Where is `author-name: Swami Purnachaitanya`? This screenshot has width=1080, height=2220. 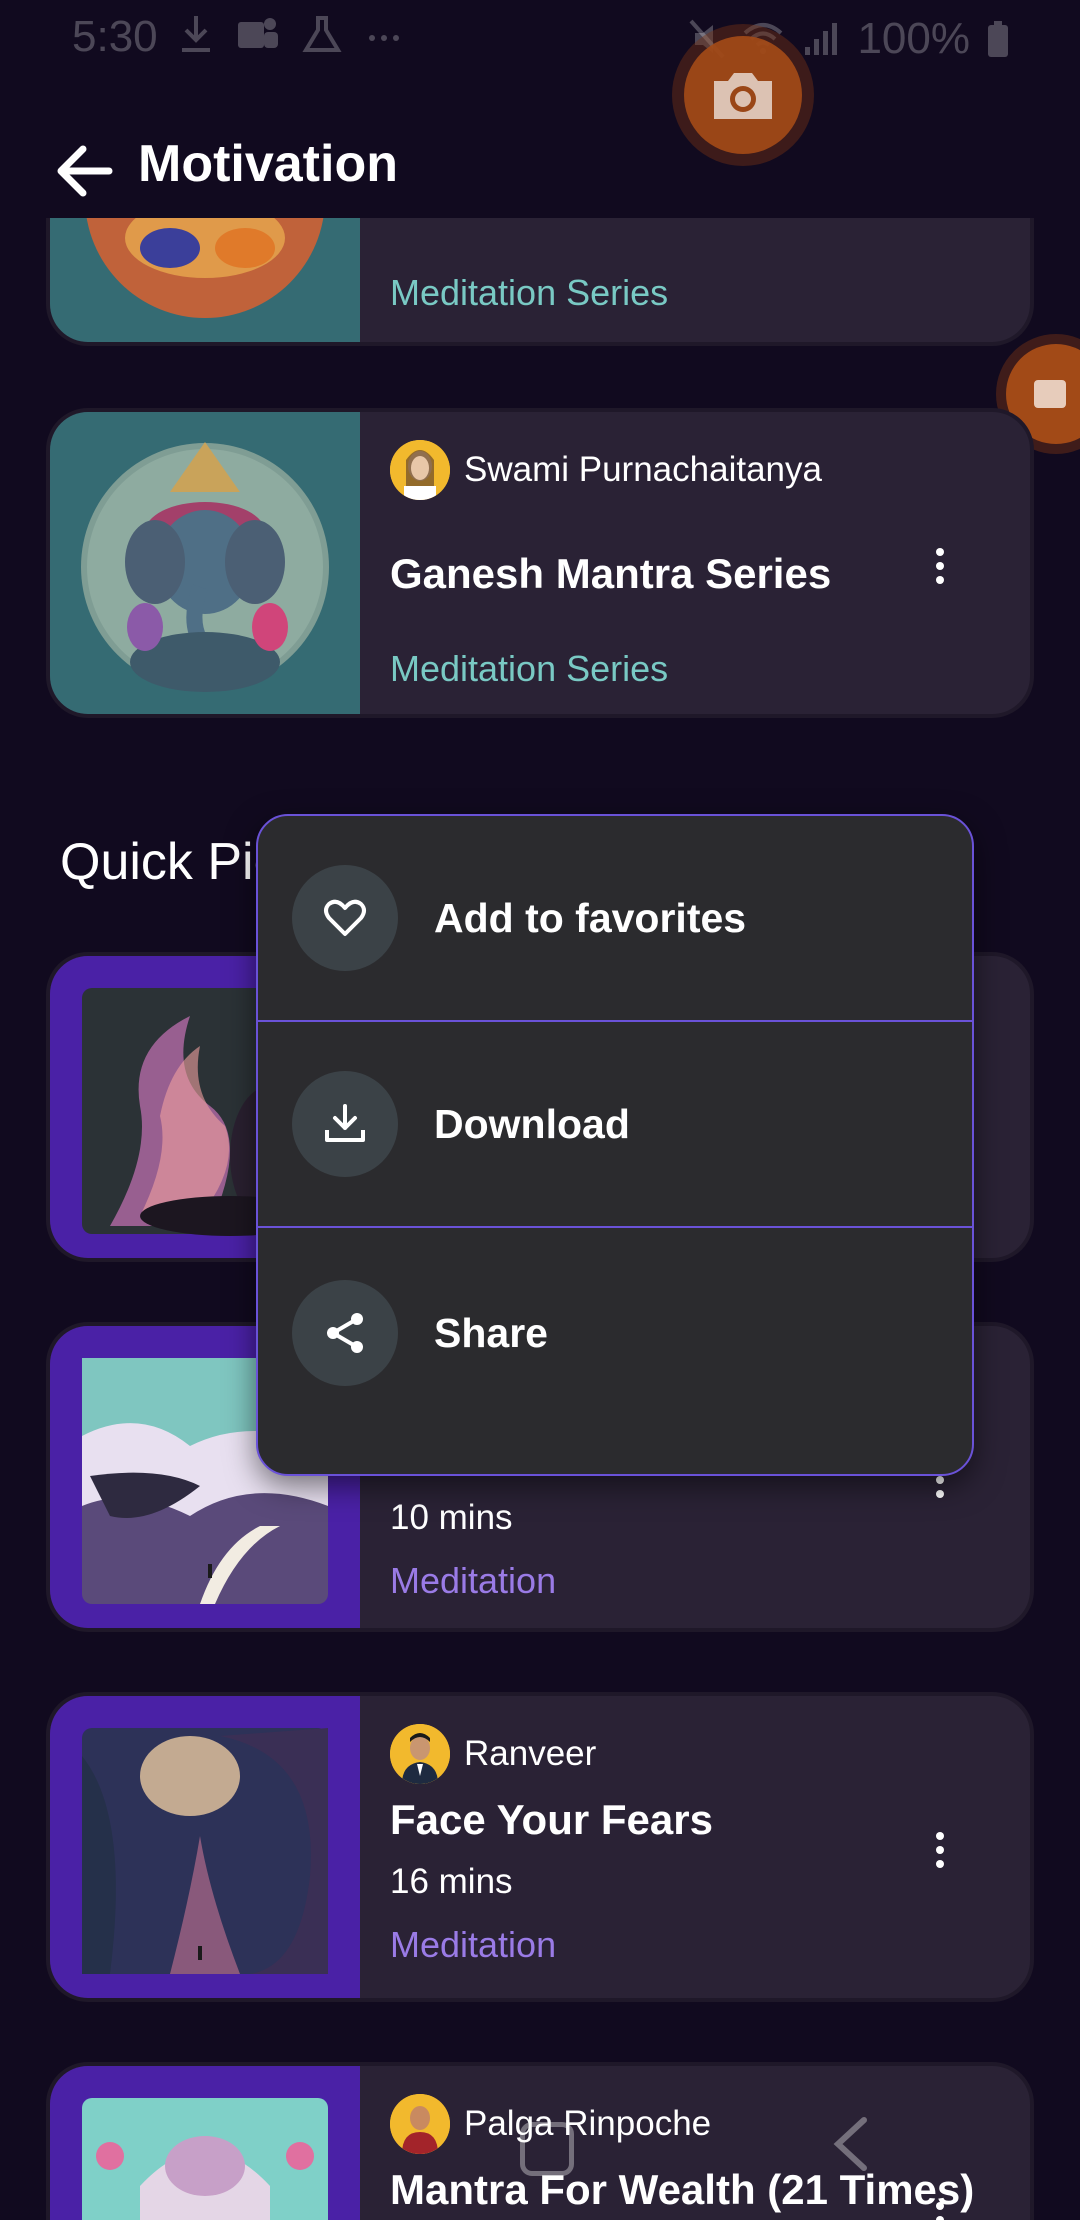 author-name: Swami Purnachaitanya is located at coordinates (643, 469).